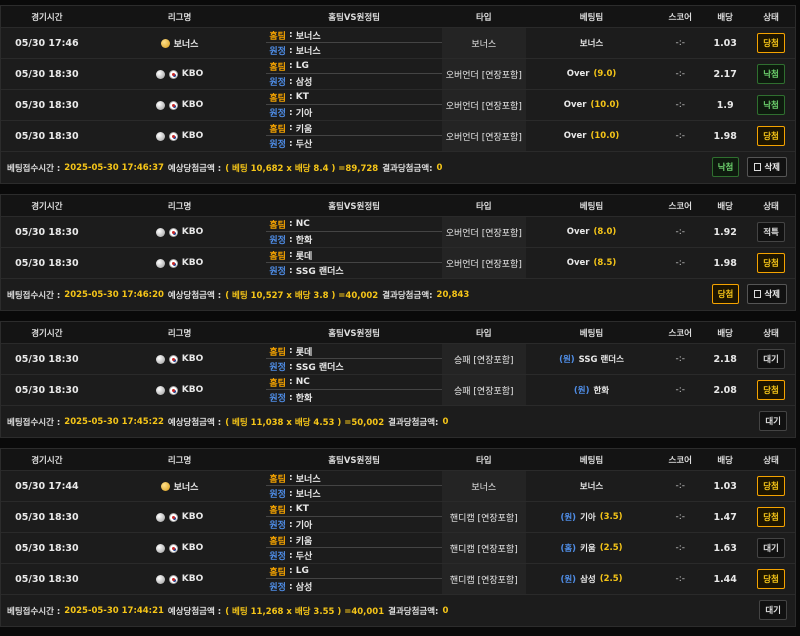 The width and height of the screenshot is (800, 636). I want to click on bet-team-name: 한화, so click(601, 391).